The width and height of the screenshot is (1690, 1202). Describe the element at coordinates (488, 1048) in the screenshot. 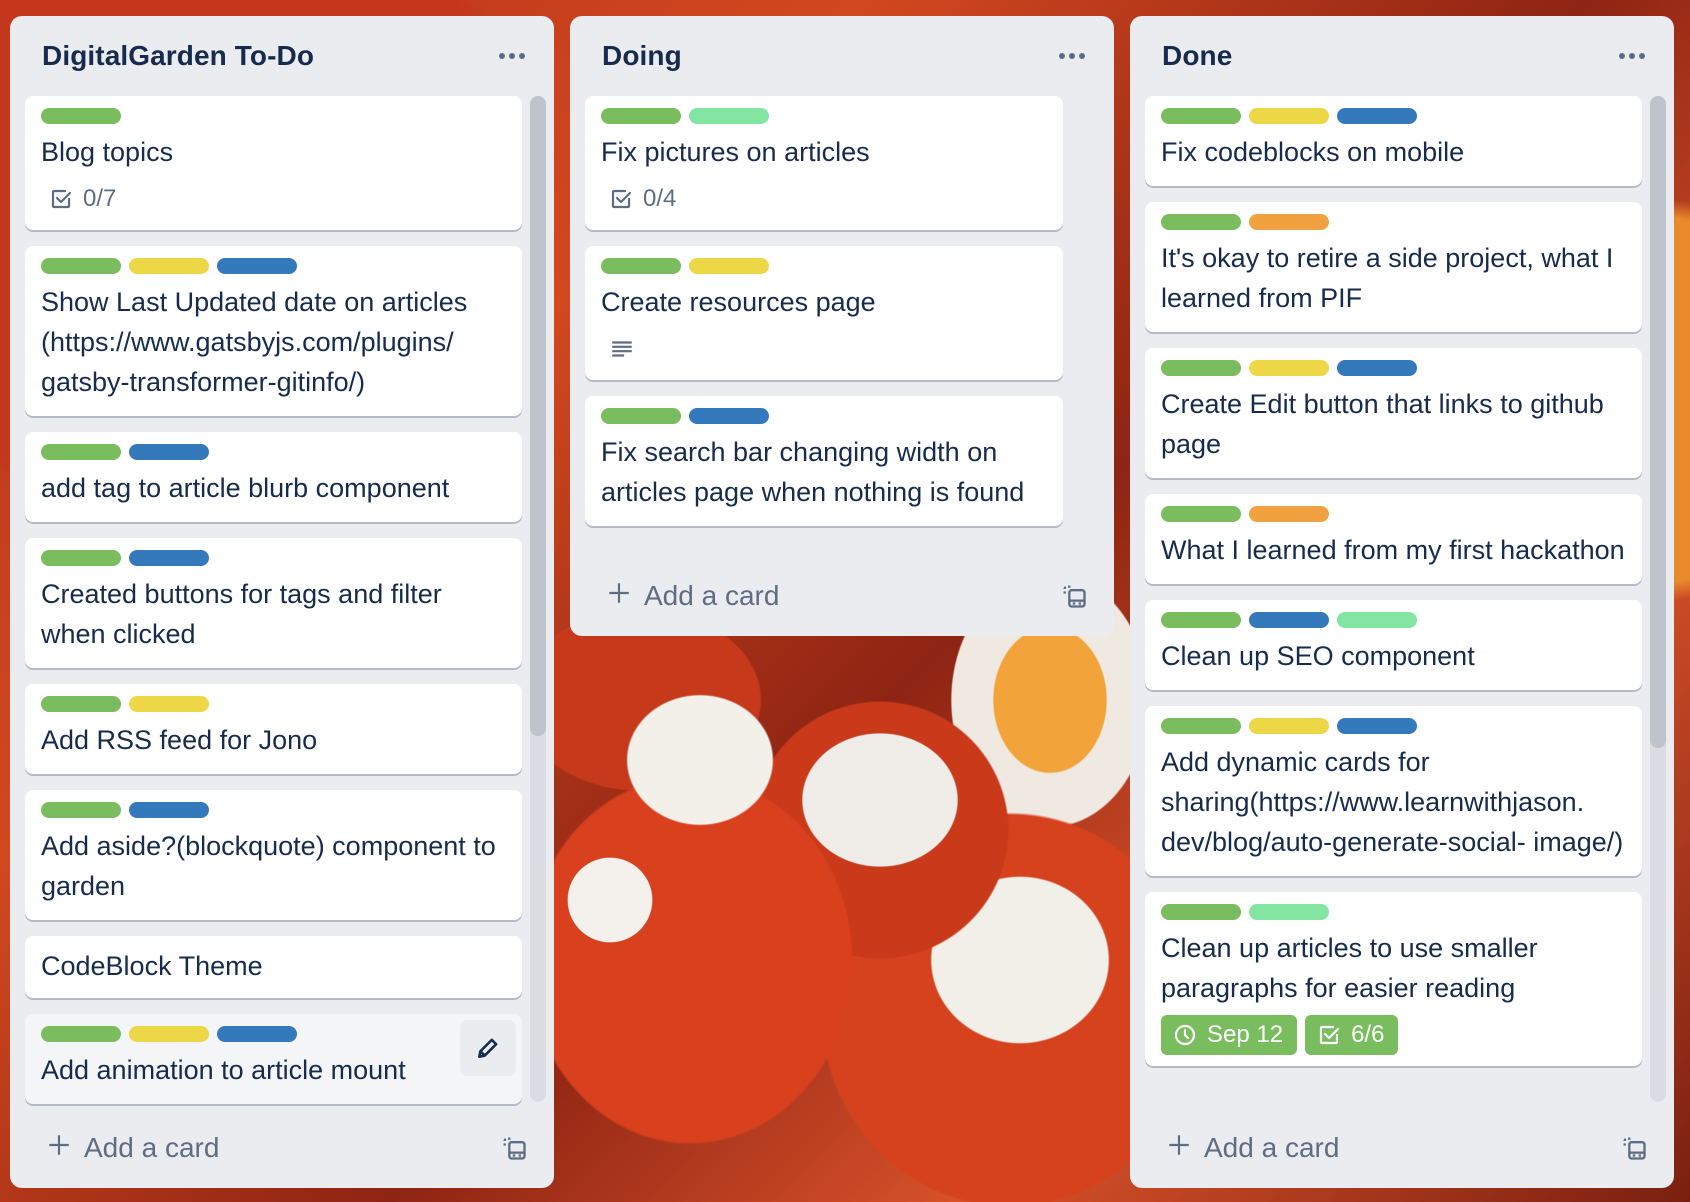

I see `edit-card-button` at that location.